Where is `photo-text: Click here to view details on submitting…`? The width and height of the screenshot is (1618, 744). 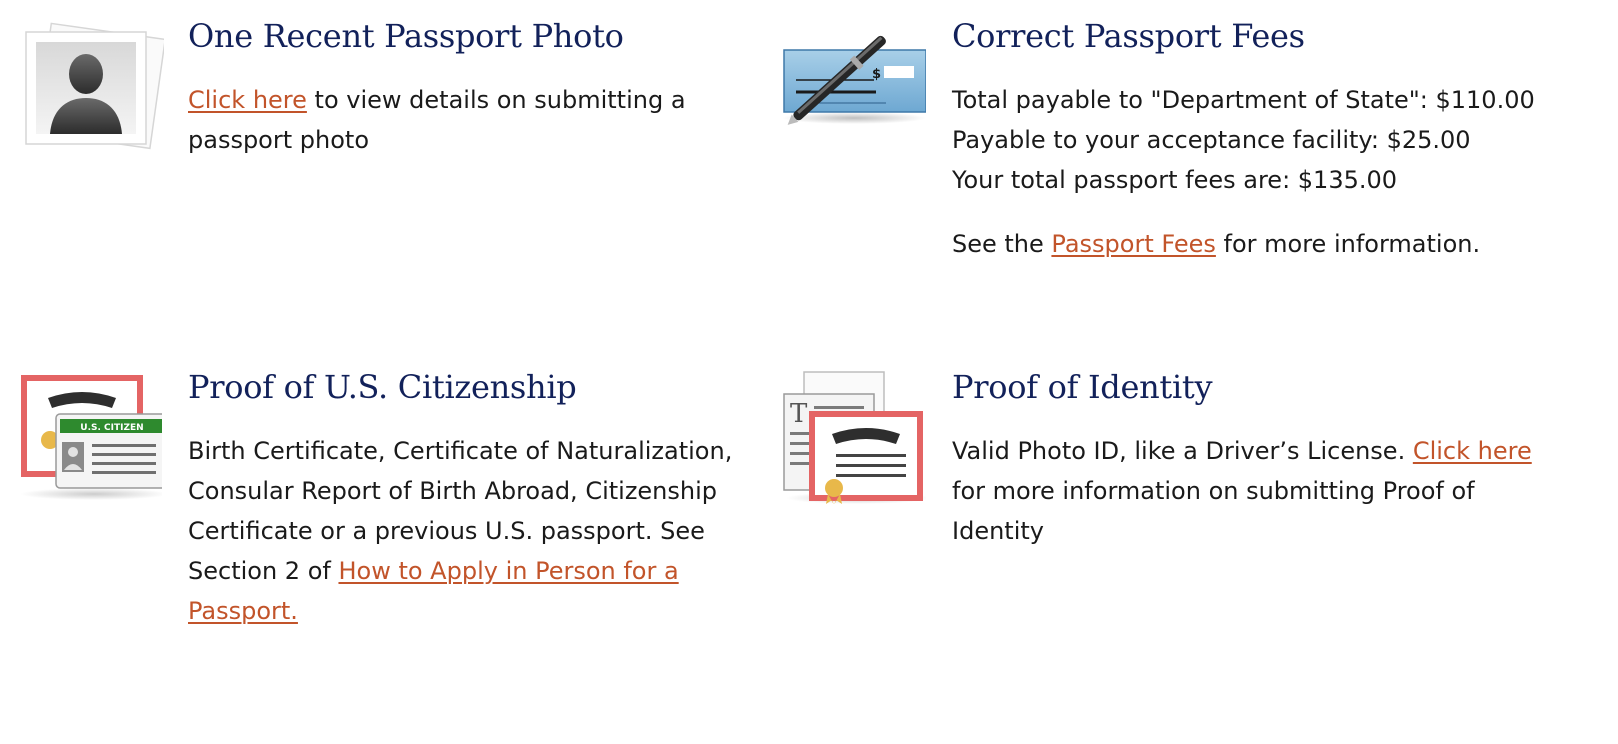
photo-text: Click here to view details on submitting… is located at coordinates (488, 120).